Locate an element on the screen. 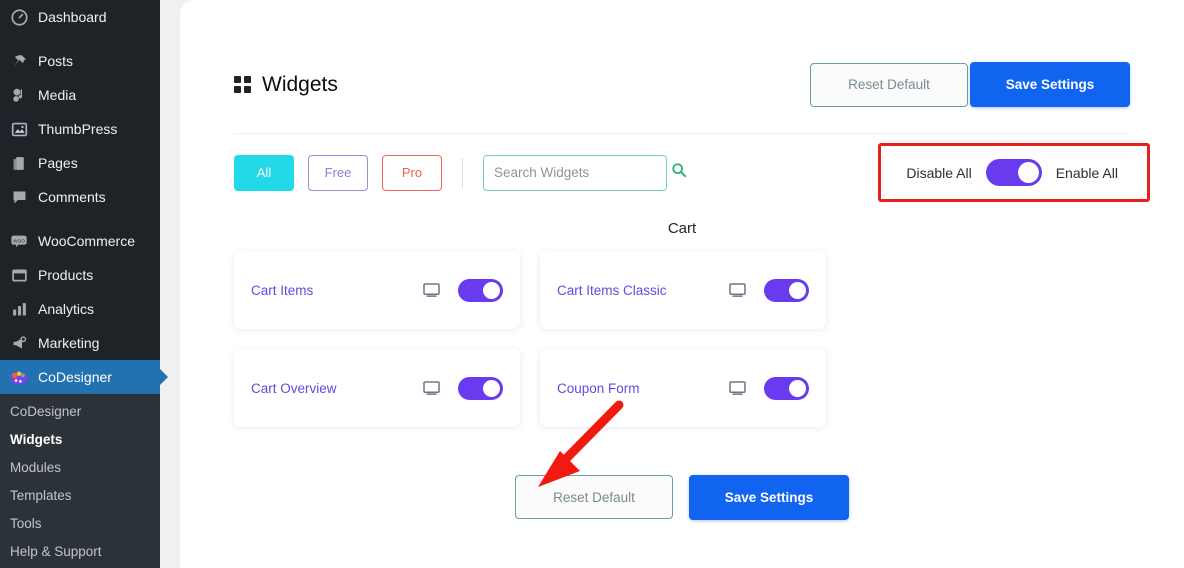  products-icon is located at coordinates (19, 275).